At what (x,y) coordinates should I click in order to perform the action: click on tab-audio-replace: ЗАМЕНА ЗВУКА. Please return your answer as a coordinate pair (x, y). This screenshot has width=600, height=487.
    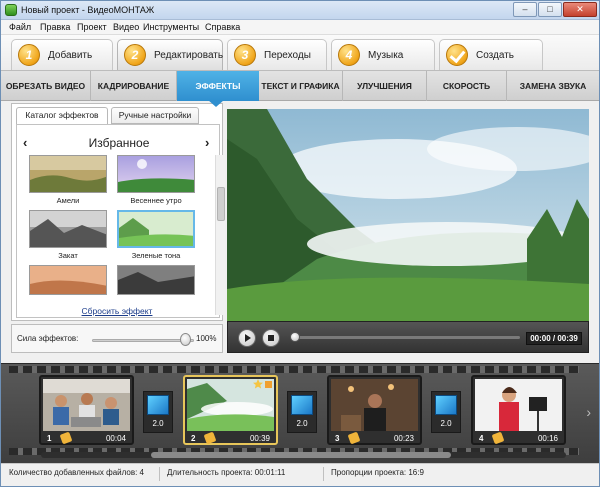
    Looking at the image, I should click on (553, 86).